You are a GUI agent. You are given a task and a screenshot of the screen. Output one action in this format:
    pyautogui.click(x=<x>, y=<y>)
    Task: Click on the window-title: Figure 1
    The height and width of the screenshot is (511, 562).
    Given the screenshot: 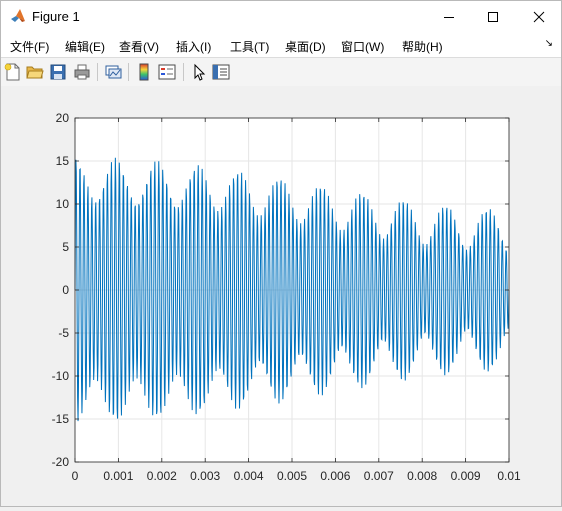 What is the action you would take?
    pyautogui.click(x=56, y=16)
    